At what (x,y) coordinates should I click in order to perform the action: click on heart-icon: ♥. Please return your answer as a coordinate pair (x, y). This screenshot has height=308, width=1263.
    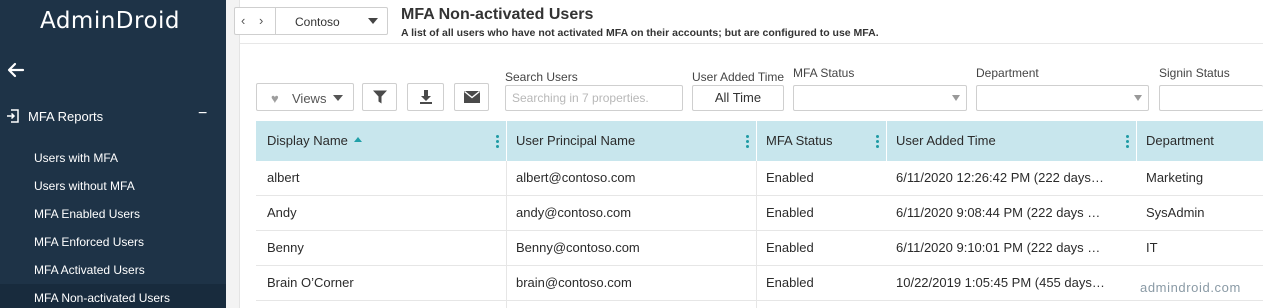
    Looking at the image, I should click on (275, 98).